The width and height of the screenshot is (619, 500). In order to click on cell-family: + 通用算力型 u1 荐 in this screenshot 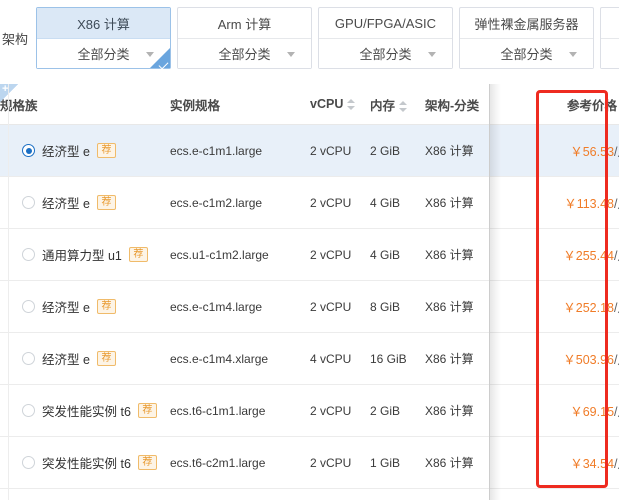, I will do `click(85, 182)`.